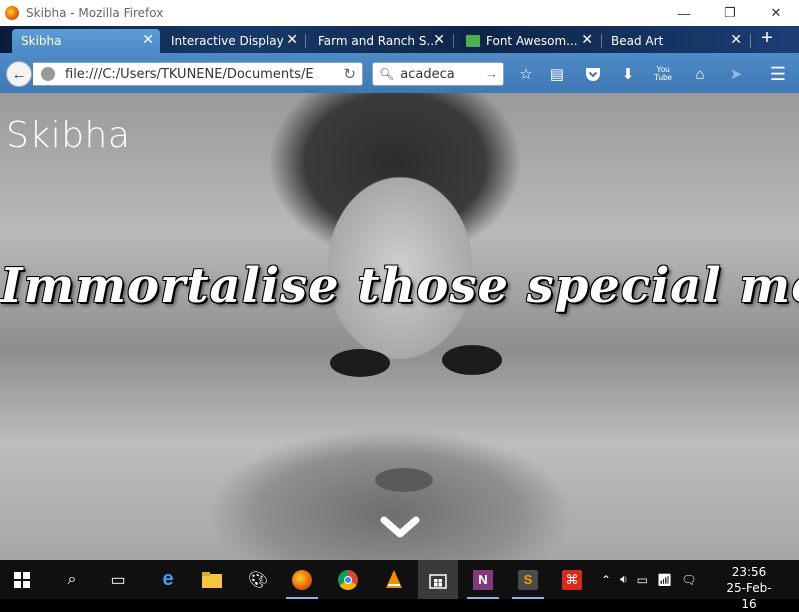 The image size is (799, 612). What do you see at coordinates (349, 74) in the screenshot?
I see `reload-icon: ↻` at bounding box center [349, 74].